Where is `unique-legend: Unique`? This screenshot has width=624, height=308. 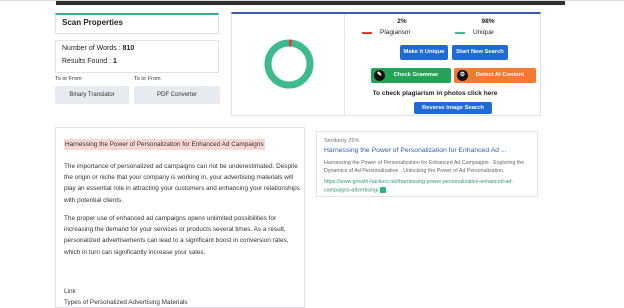 unique-legend: Unique is located at coordinates (474, 32).